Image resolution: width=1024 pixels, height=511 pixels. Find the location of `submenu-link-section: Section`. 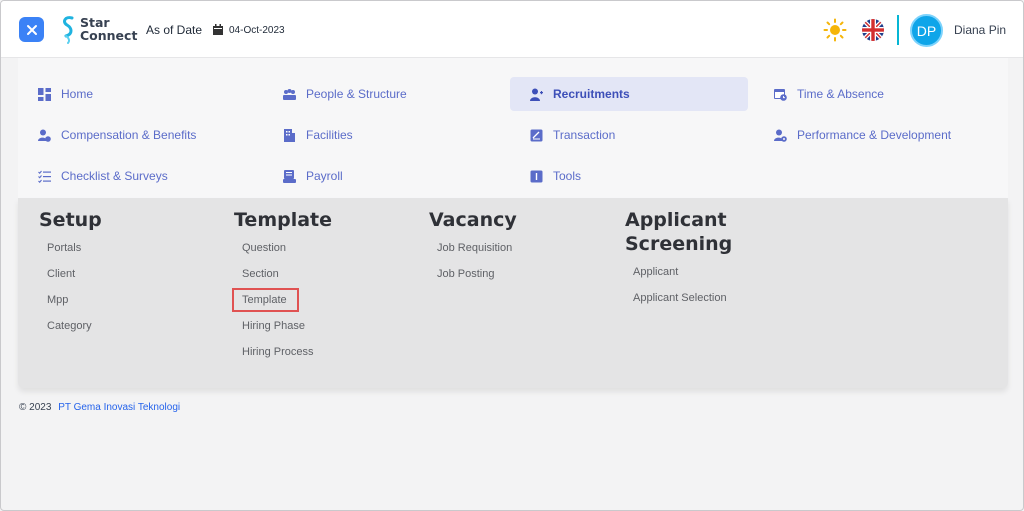

submenu-link-section: Section is located at coordinates (283, 279).